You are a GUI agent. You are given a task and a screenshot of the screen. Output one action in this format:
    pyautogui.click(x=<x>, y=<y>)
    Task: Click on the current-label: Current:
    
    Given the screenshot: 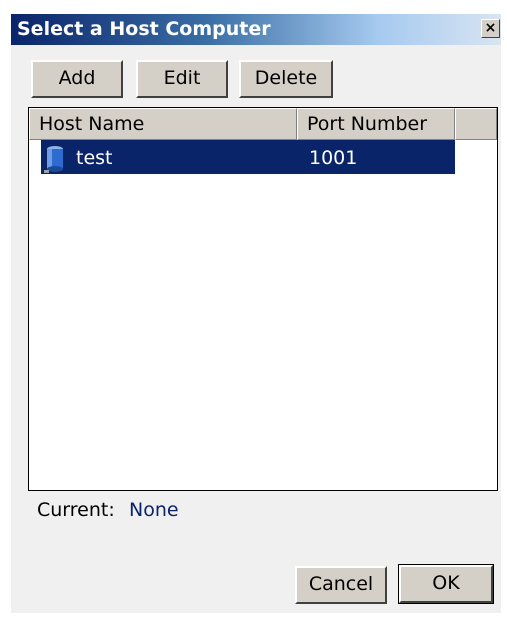 What is the action you would take?
    pyautogui.click(x=76, y=510)
    